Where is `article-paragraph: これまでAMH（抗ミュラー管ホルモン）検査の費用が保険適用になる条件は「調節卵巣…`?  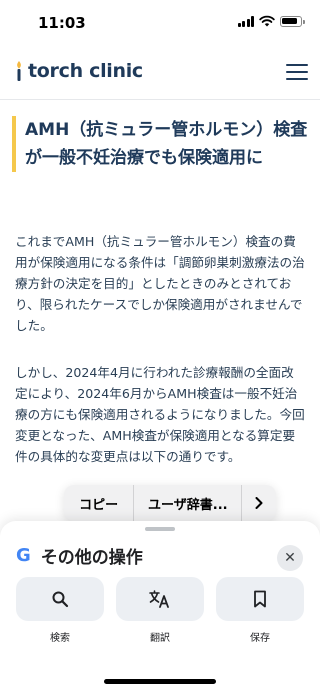 article-paragraph: これまでAMH（抗ミュラー管ホルモン）検査の費用が保険適用になる条件は「調節卵巣… is located at coordinates (160, 283).